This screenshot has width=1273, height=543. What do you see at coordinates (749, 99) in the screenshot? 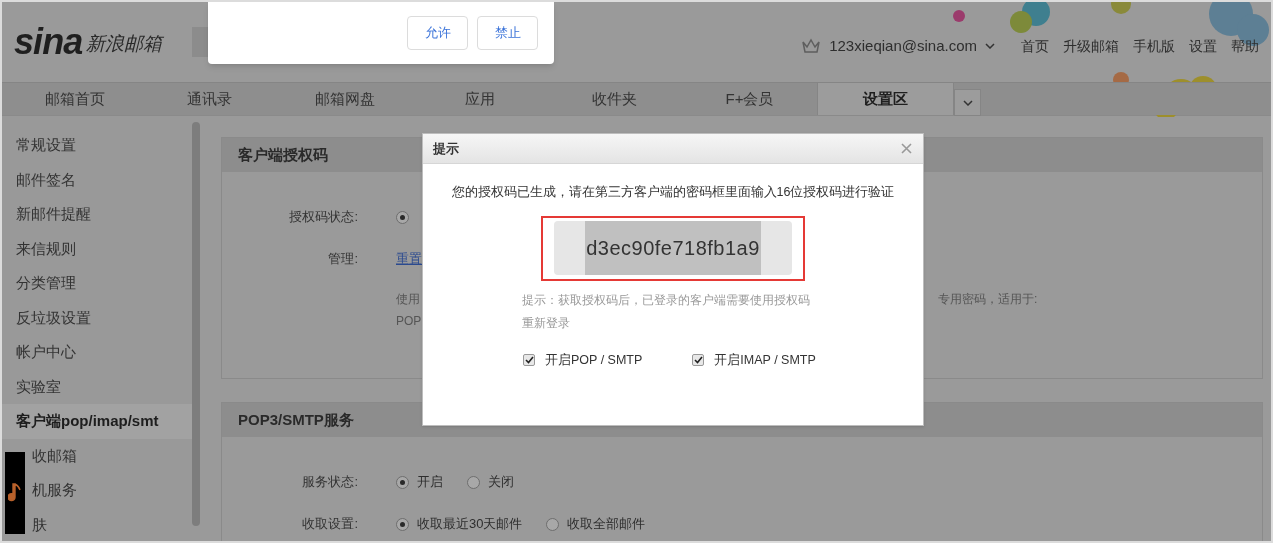
I see `nav-tab: F+会员` at bounding box center [749, 99].